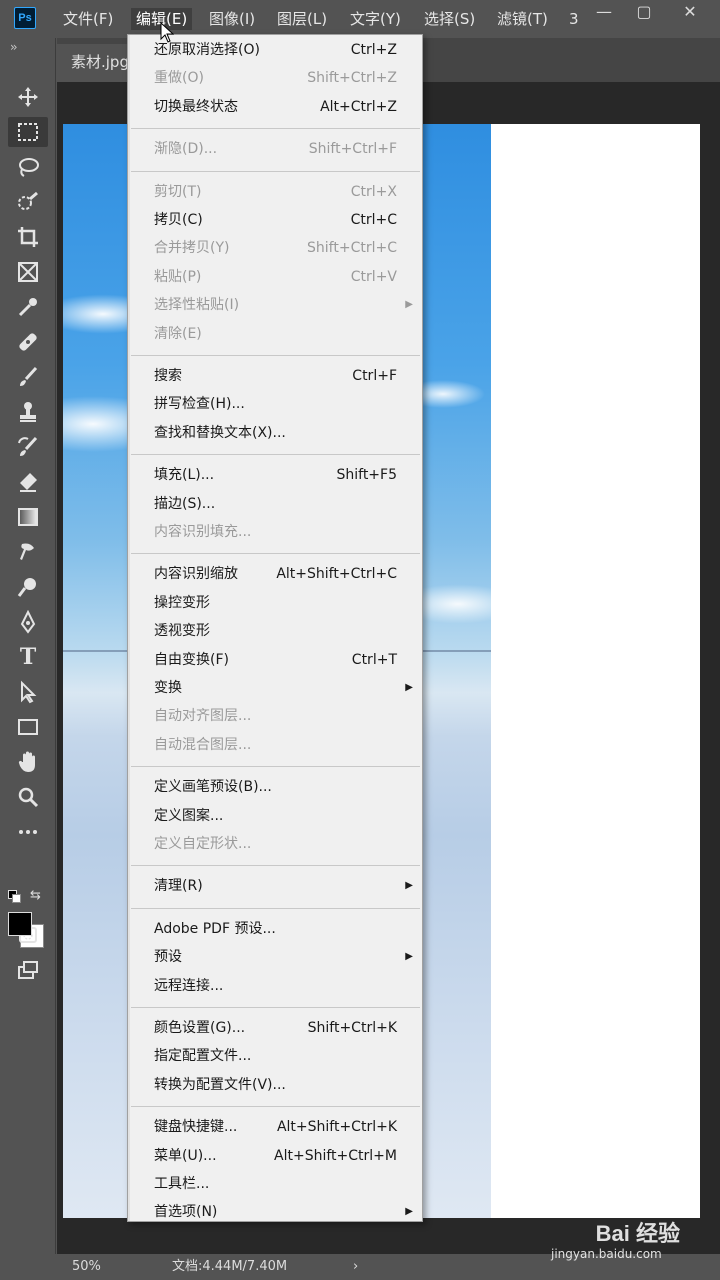 The height and width of the screenshot is (1280, 720). What do you see at coordinates (276, 277) in the screenshot?
I see `edit-menu-item: 粘贴(P) Ctrl+V` at bounding box center [276, 277].